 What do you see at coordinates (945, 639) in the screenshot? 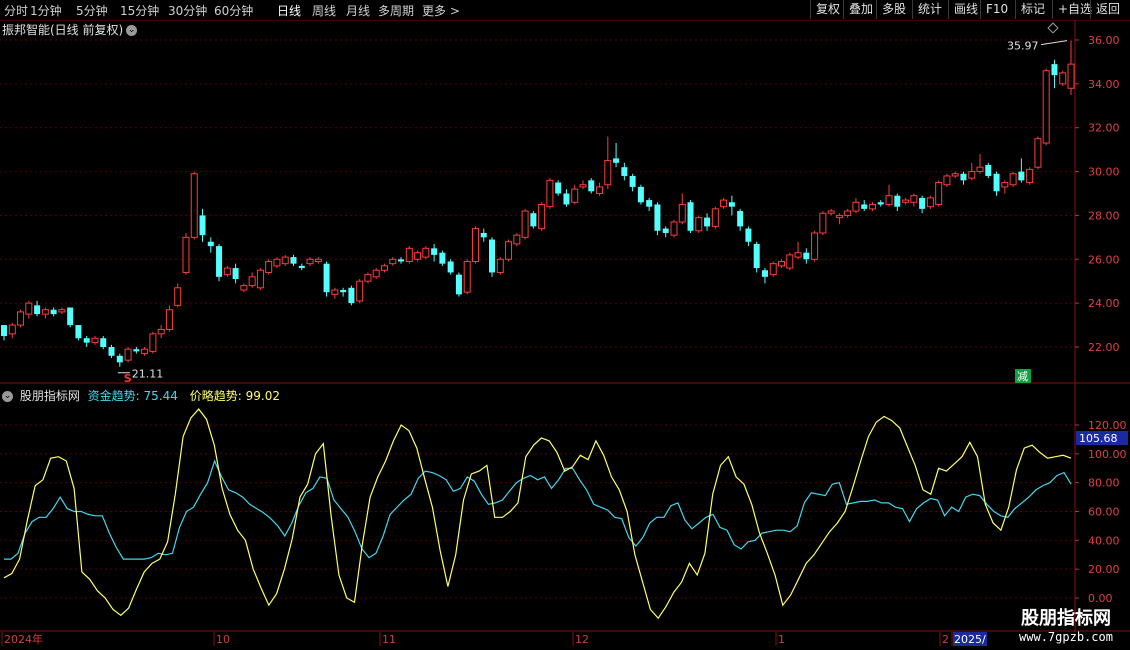
I see `date-label: 2` at bounding box center [945, 639].